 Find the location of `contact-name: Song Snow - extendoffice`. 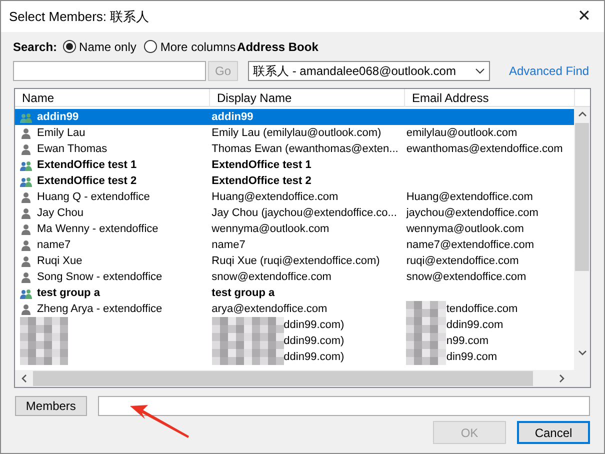

contact-name: Song Snow - extendoffice is located at coordinates (99, 277).